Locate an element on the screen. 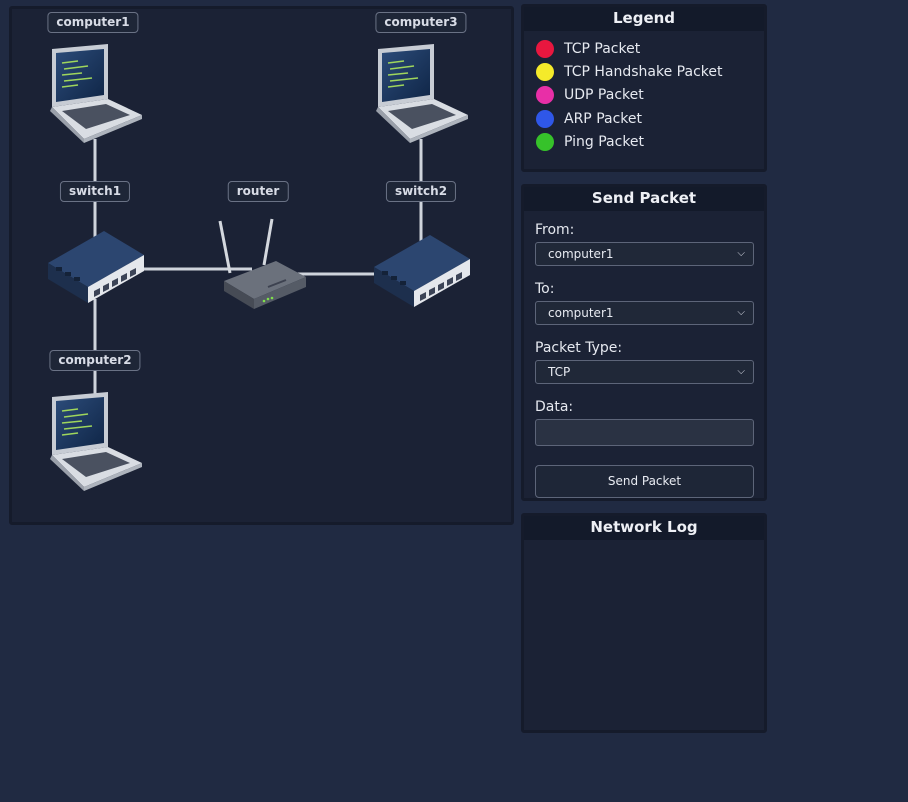 Image resolution: width=908 pixels, height=802 pixels. network-log-content is located at coordinates (644, 633).